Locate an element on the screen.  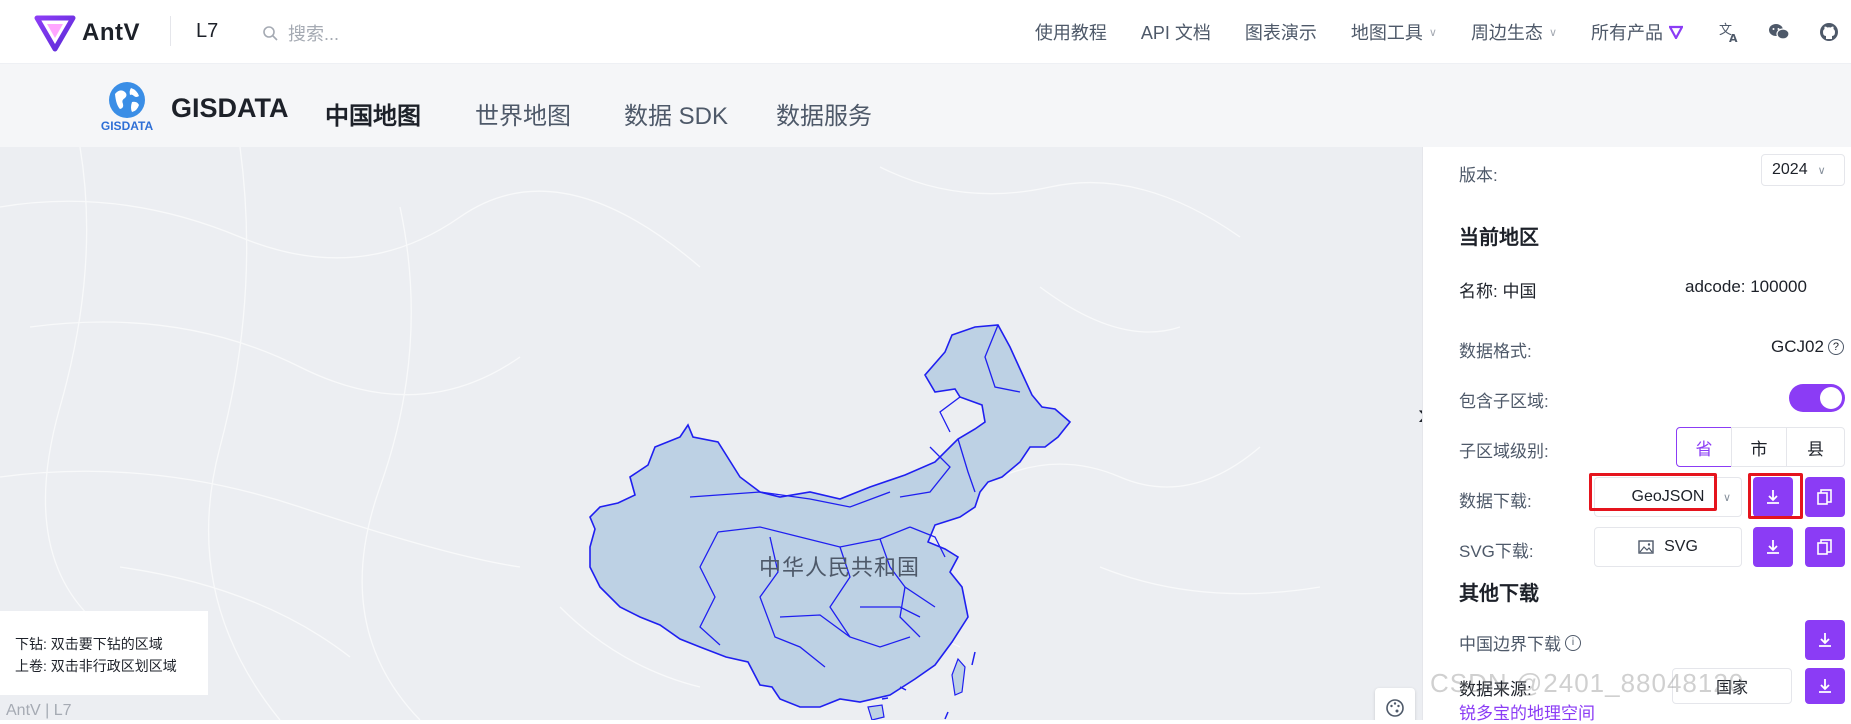
gisdata-logo-label: GISDATA is located at coordinates (127, 126).